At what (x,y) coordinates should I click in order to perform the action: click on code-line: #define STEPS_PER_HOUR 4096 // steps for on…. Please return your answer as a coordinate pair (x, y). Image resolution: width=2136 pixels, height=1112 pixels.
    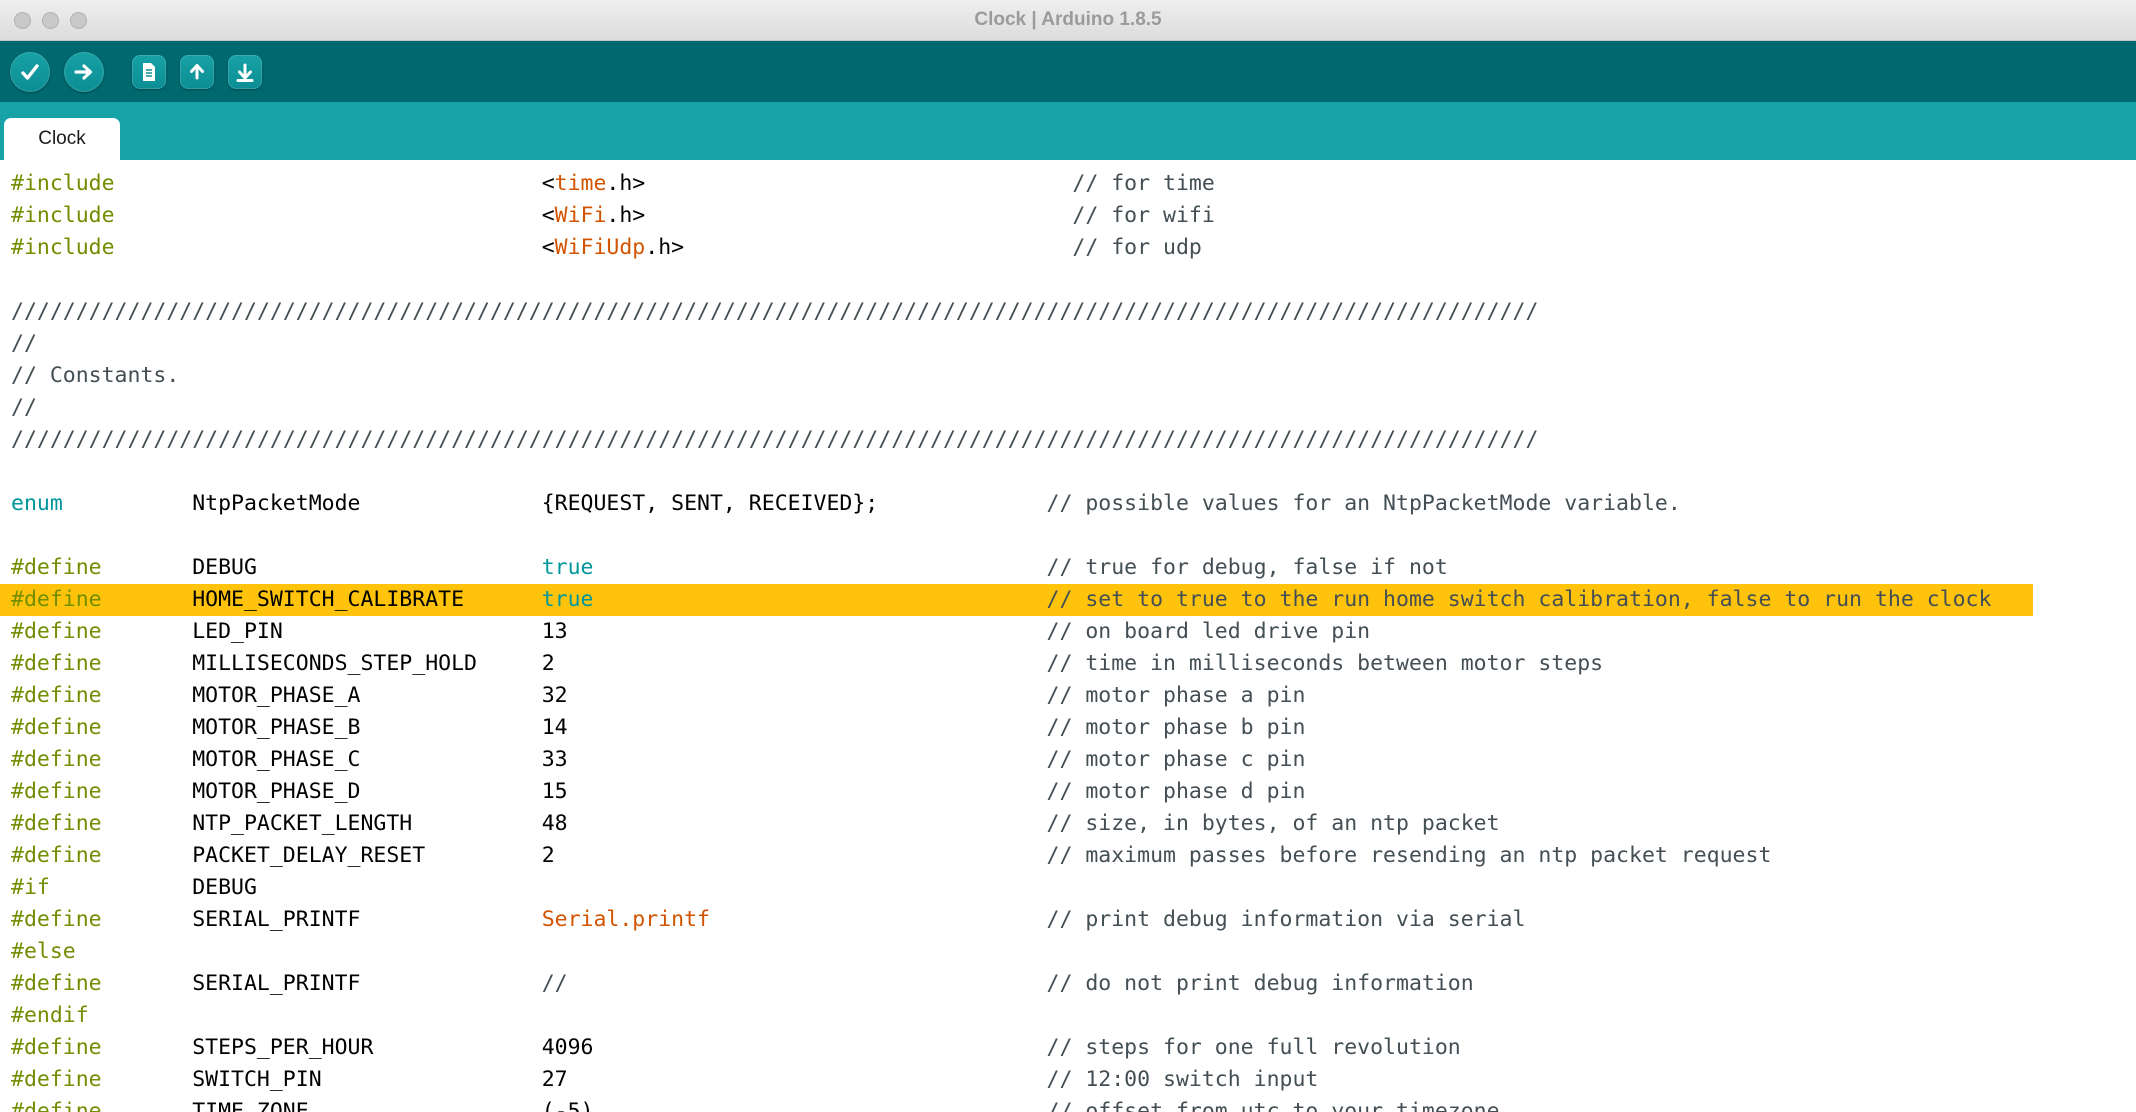
    Looking at the image, I should click on (1068, 1048).